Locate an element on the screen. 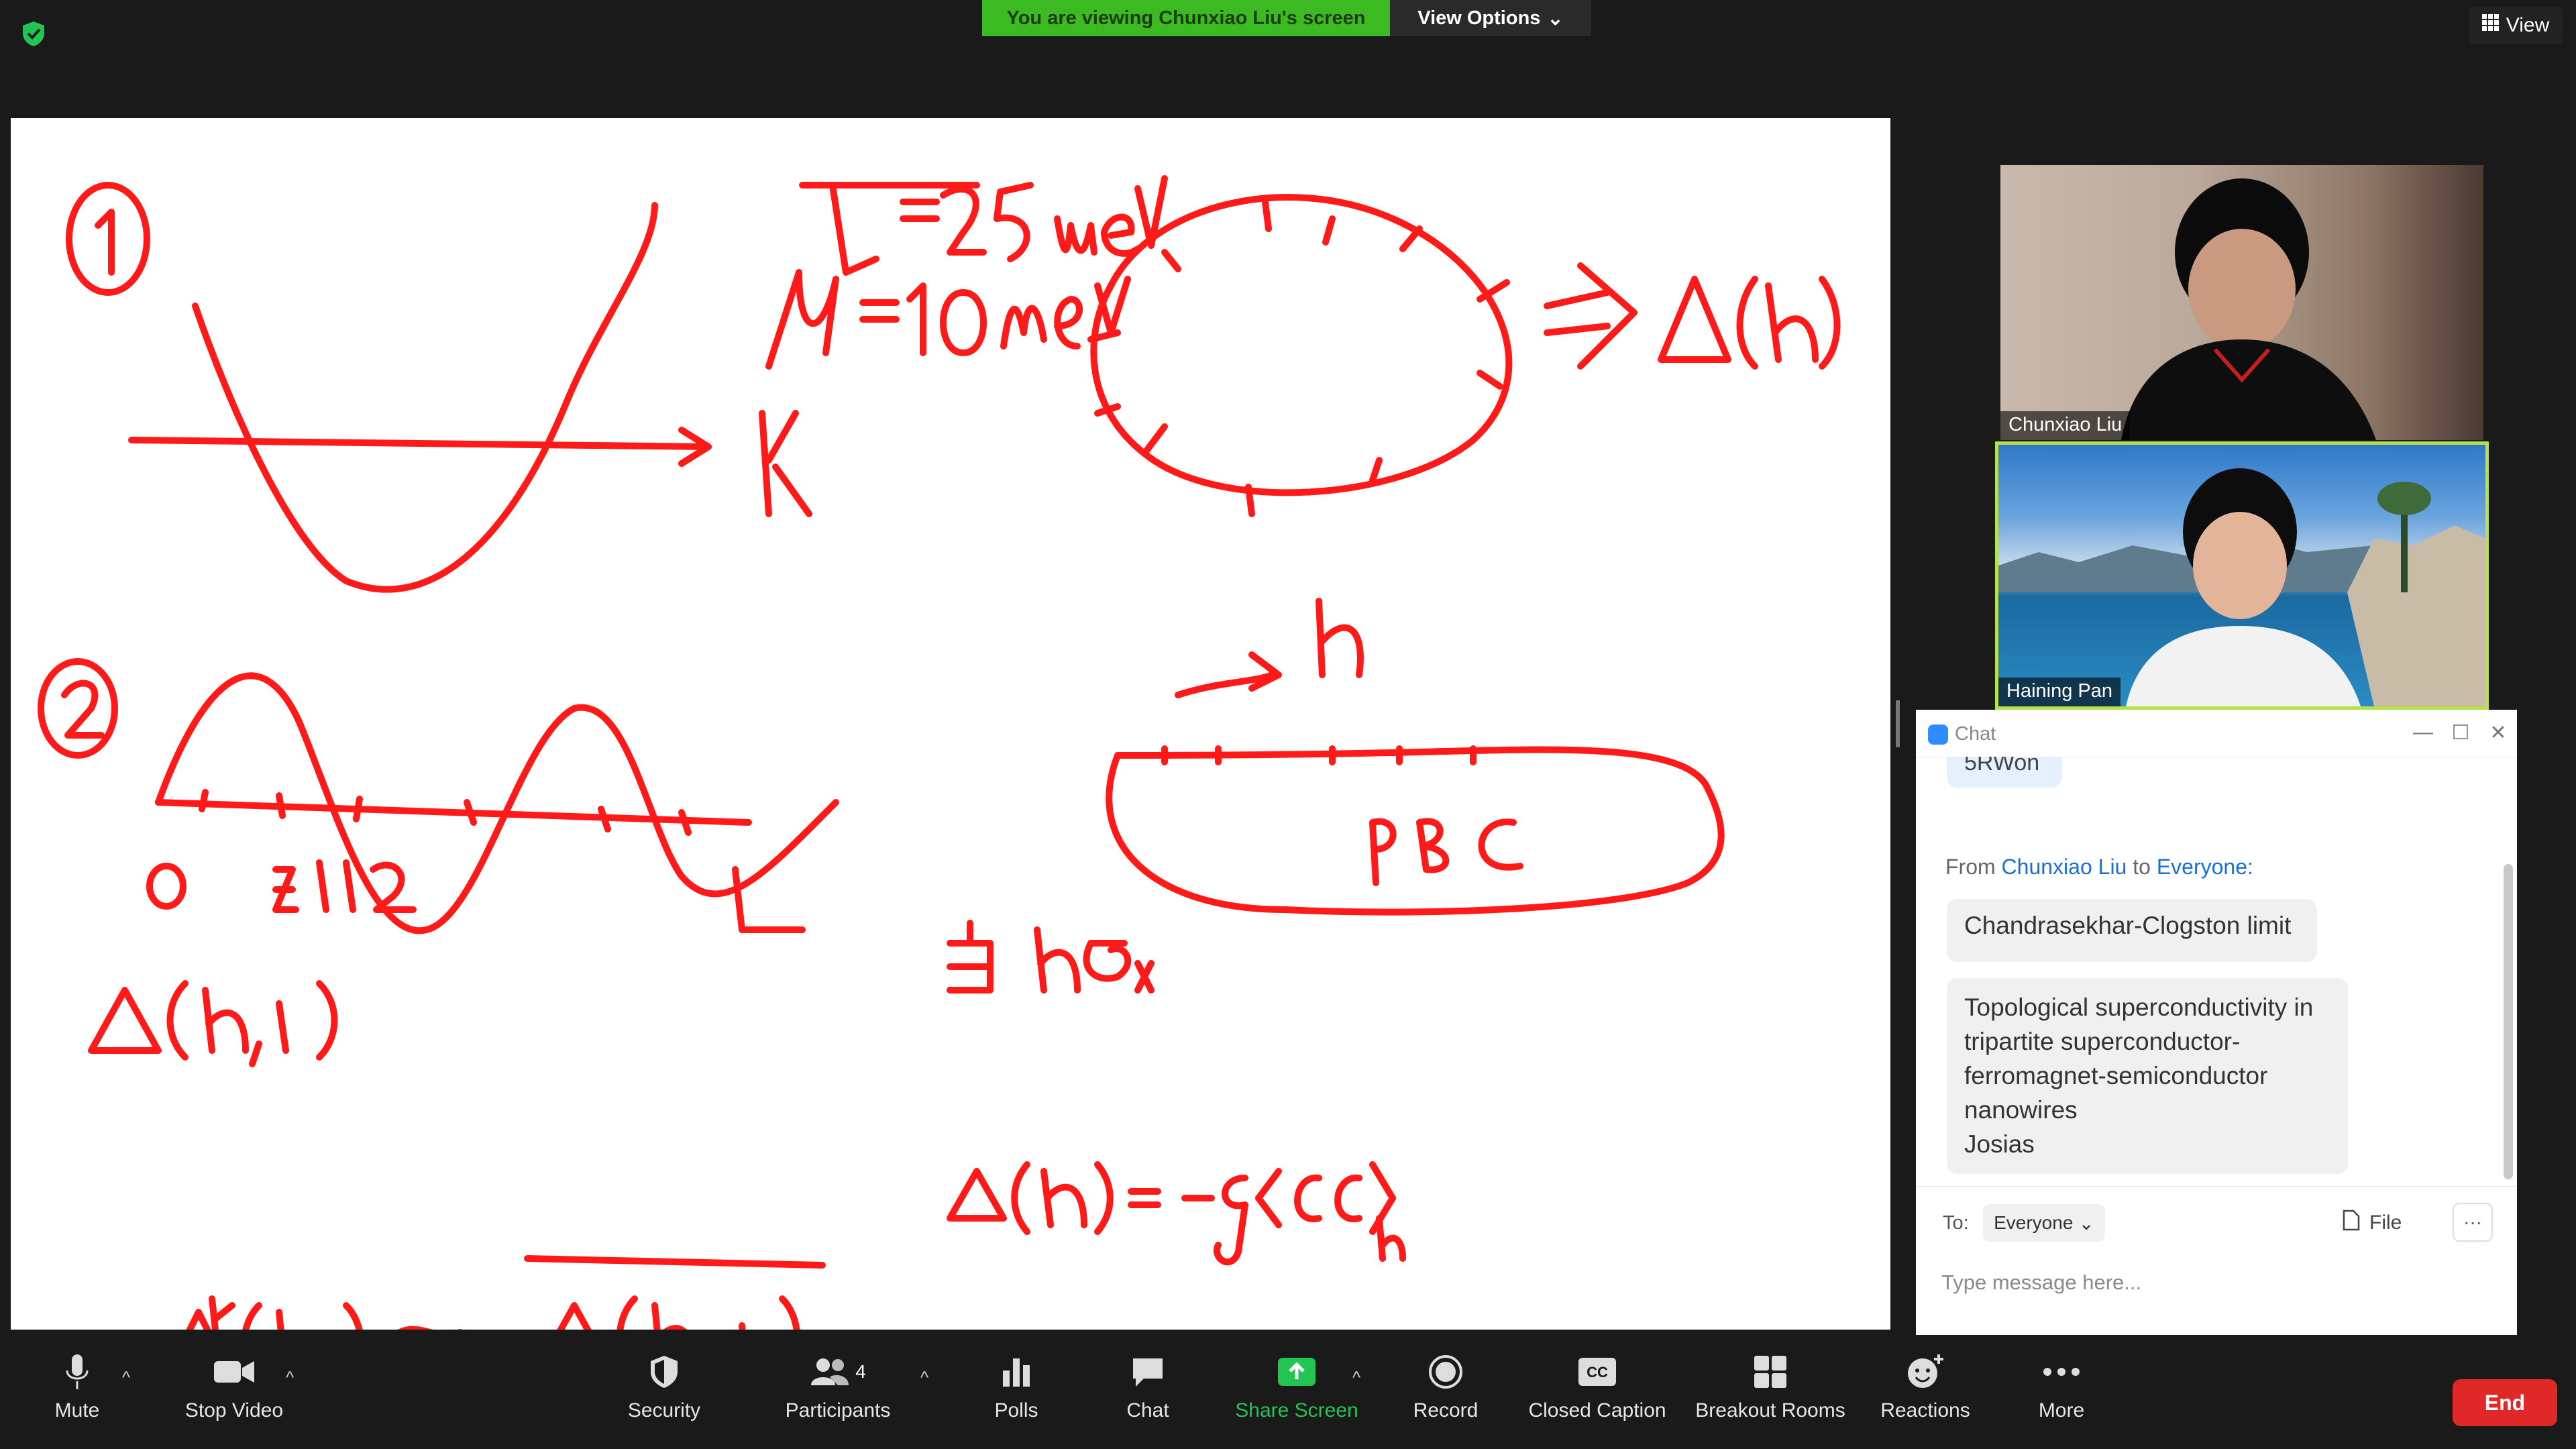 This screenshot has width=2576, height=1449. to-word: to is located at coordinates (2142, 867).